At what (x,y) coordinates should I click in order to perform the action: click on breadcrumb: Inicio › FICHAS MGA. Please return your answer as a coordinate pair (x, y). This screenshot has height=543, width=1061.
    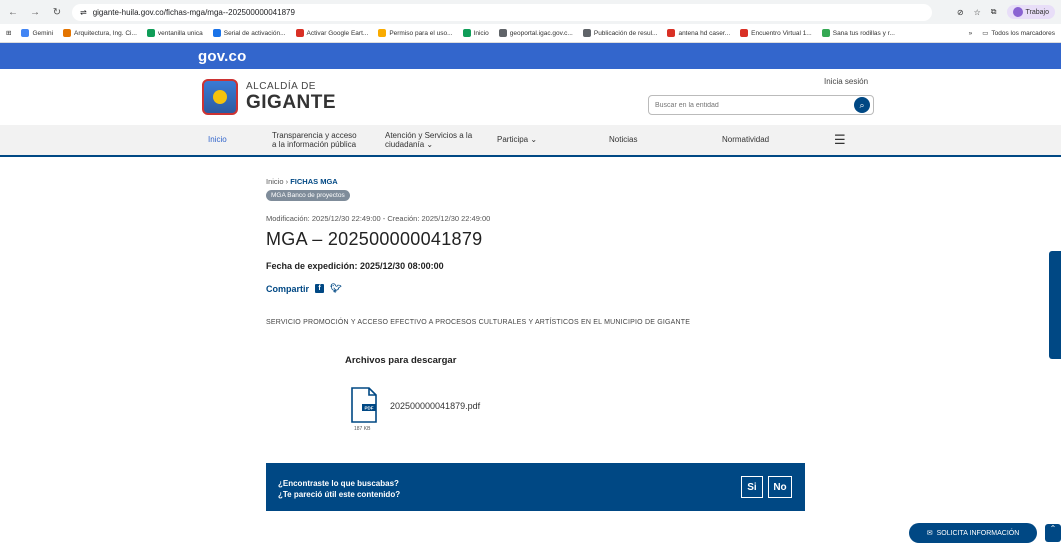
    Looking at the image, I should click on (302, 181).